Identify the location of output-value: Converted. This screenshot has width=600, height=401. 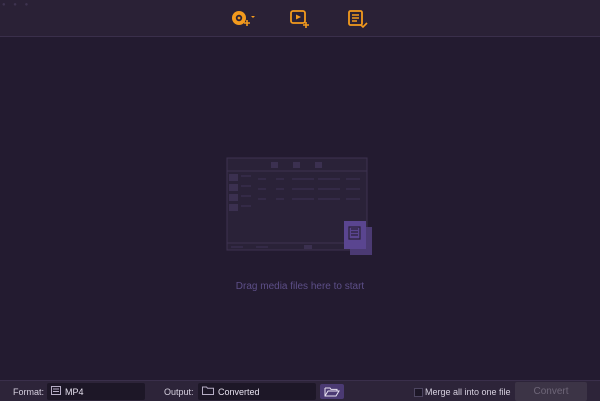
(239, 391).